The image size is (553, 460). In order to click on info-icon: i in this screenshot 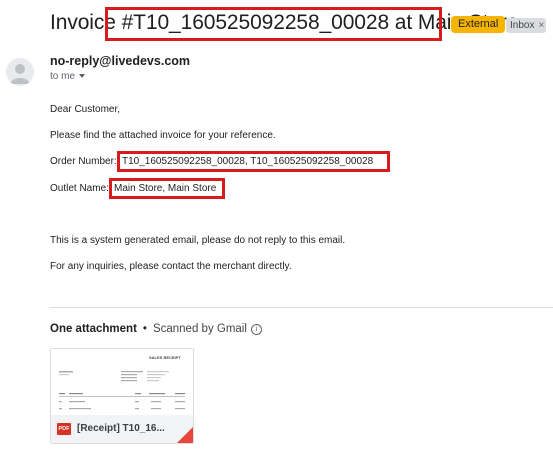, I will do `click(256, 329)`.